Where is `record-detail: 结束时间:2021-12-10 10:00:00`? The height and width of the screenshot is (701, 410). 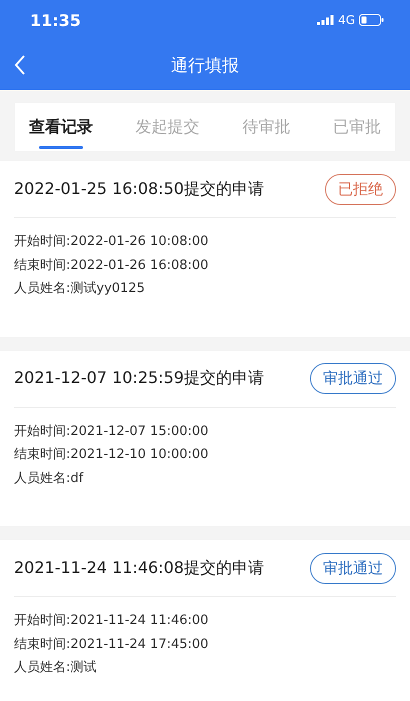 record-detail: 结束时间:2021-12-10 10:00:00 is located at coordinates (112, 455).